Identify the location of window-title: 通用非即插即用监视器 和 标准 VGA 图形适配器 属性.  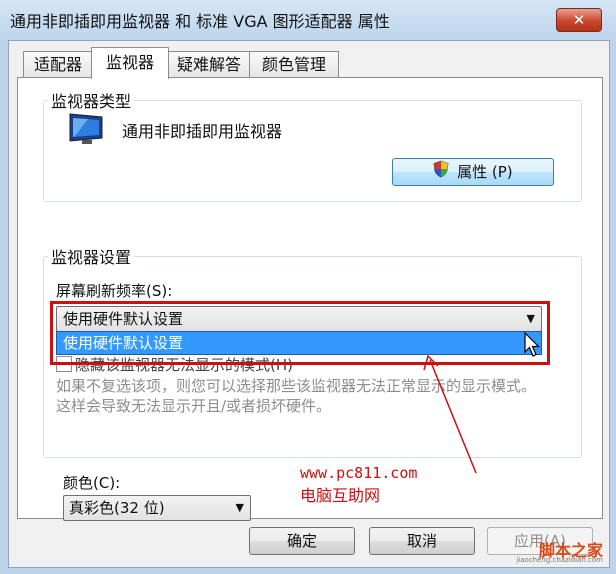
(200, 21).